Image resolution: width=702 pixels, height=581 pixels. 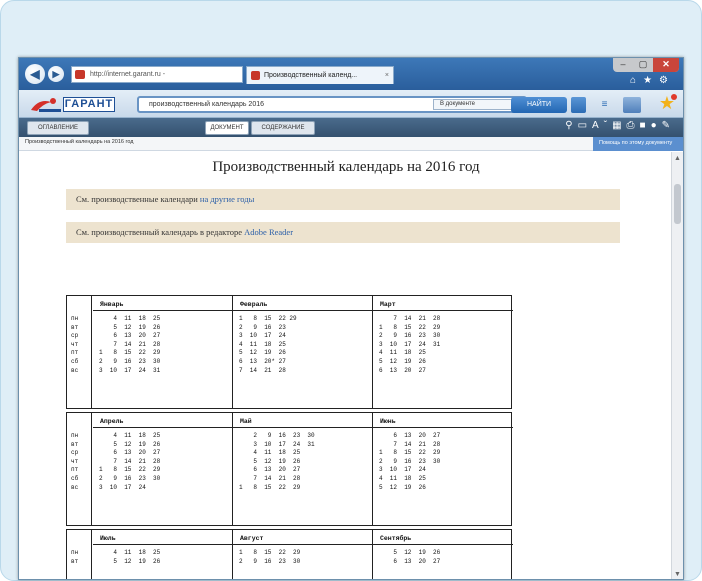 I want to click on search-options-icon, so click(x=578, y=105).